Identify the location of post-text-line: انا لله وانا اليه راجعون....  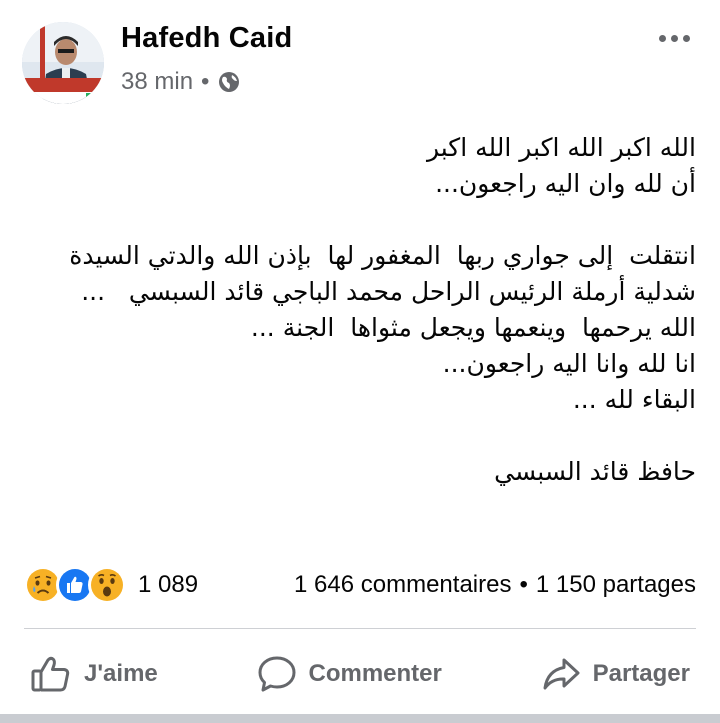
(569, 363).